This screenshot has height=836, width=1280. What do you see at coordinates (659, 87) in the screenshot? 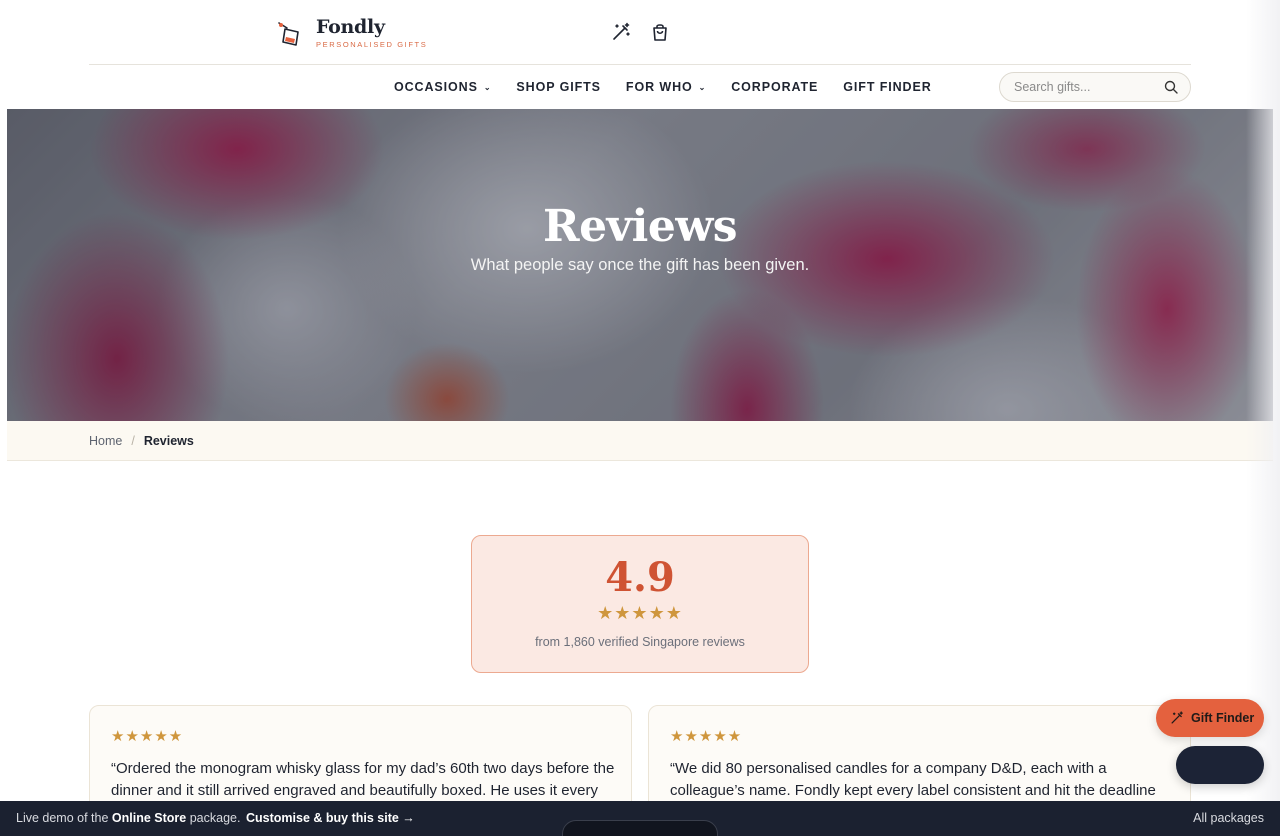
I see `nav-item-label: FOR WHO` at bounding box center [659, 87].